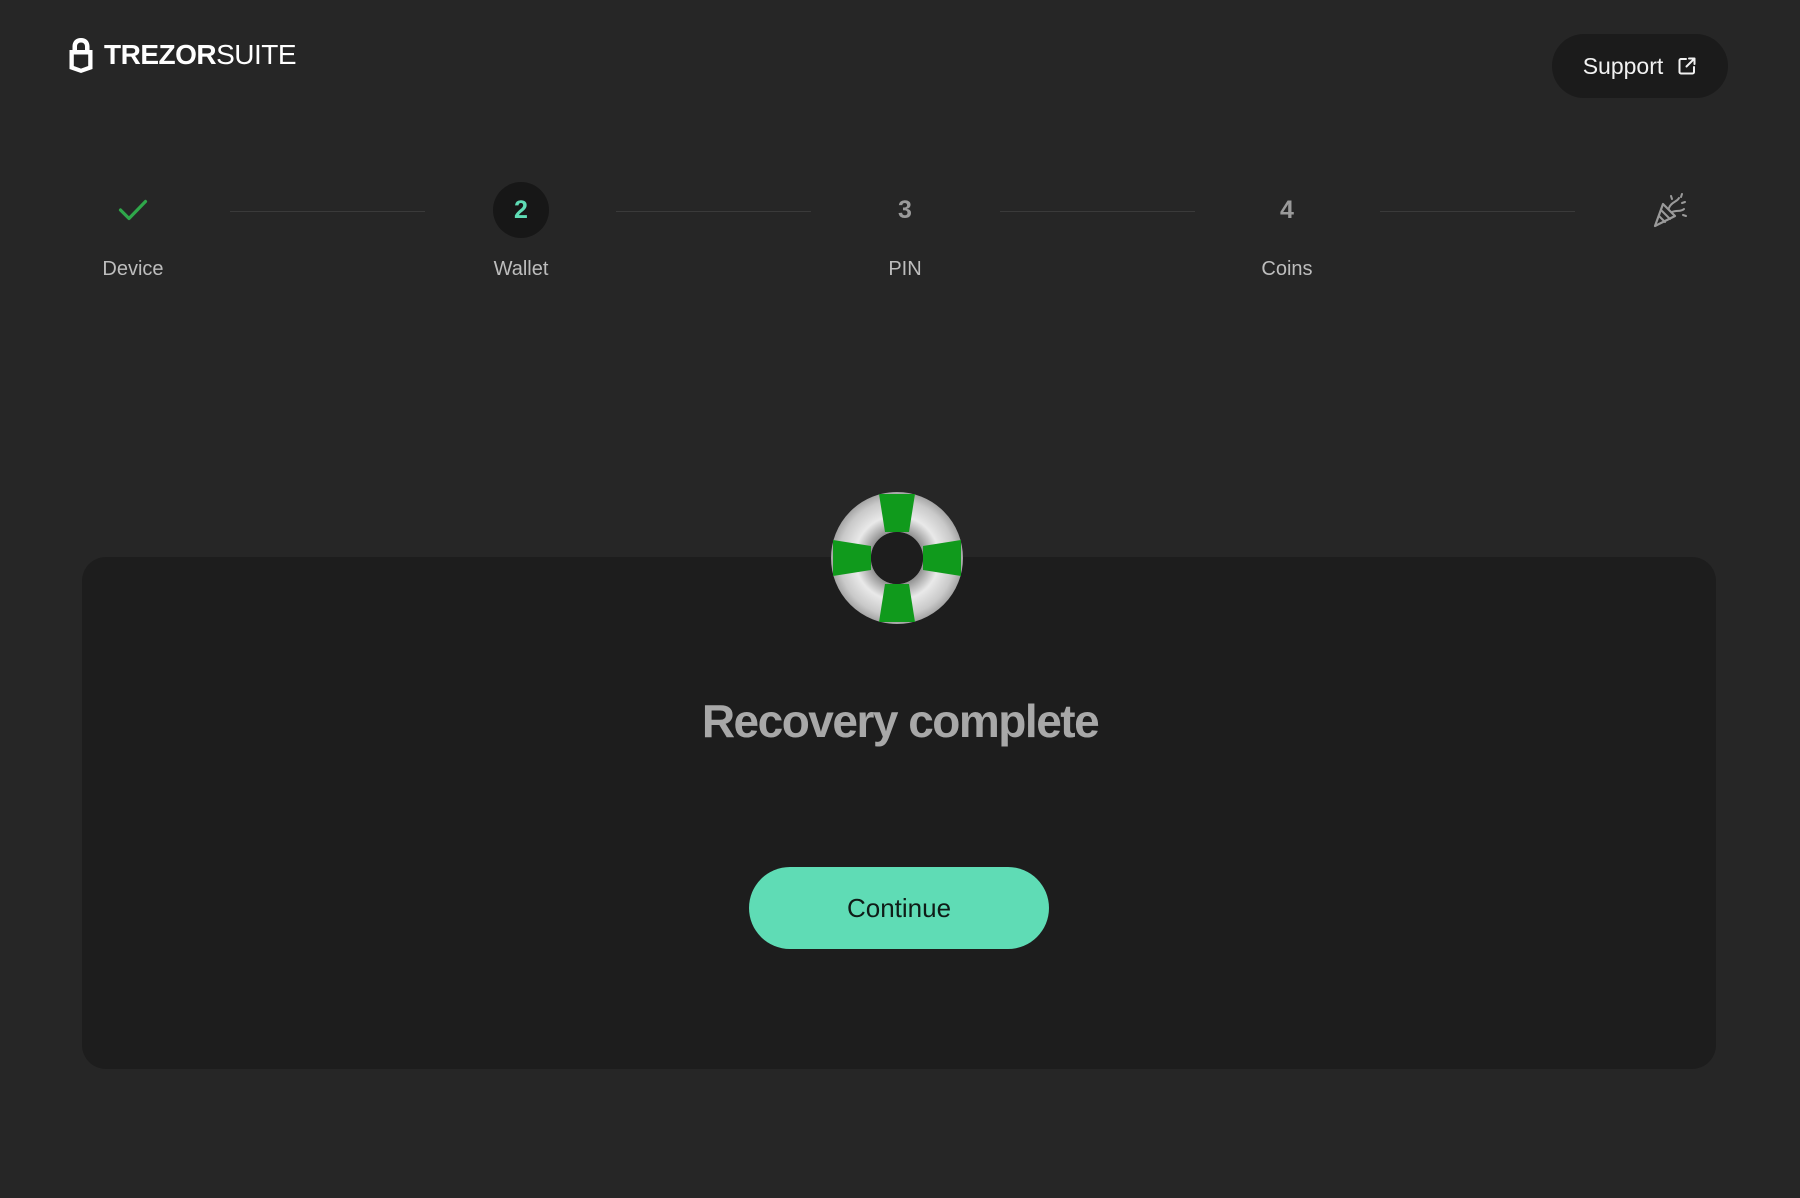  I want to click on support-label: Support, so click(1623, 65).